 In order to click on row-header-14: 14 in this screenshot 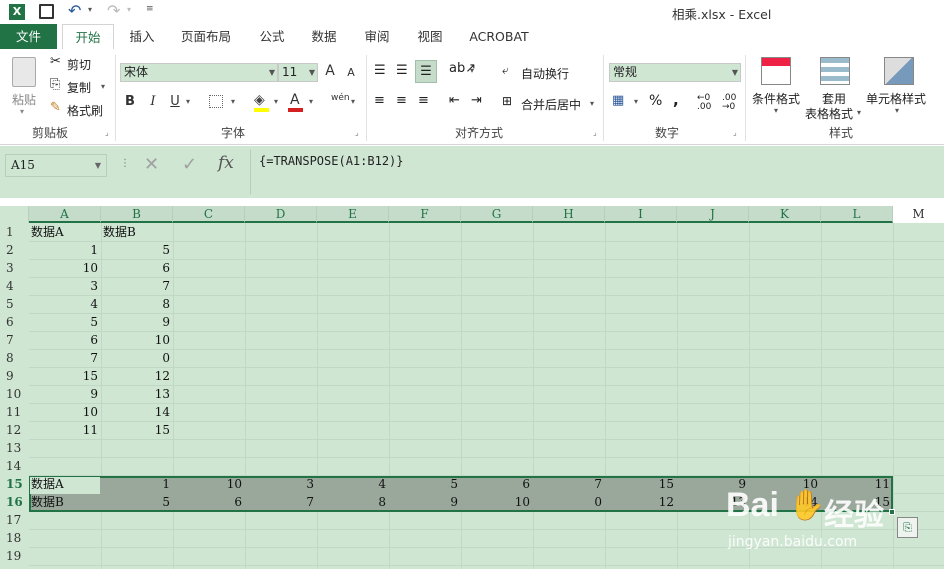, I will do `click(14, 466)`.